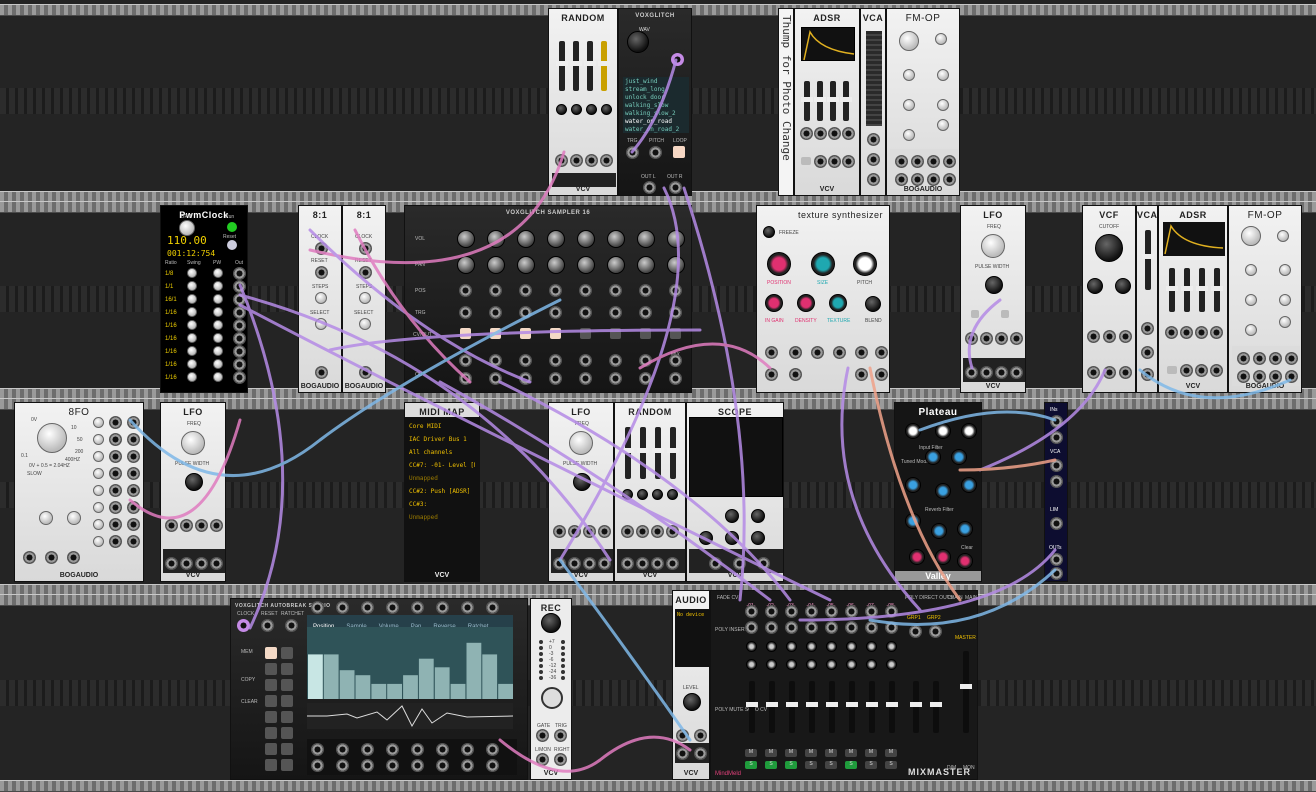 The width and height of the screenshot is (1316, 792). I want to click on in-r-jack, so click(795, 374).